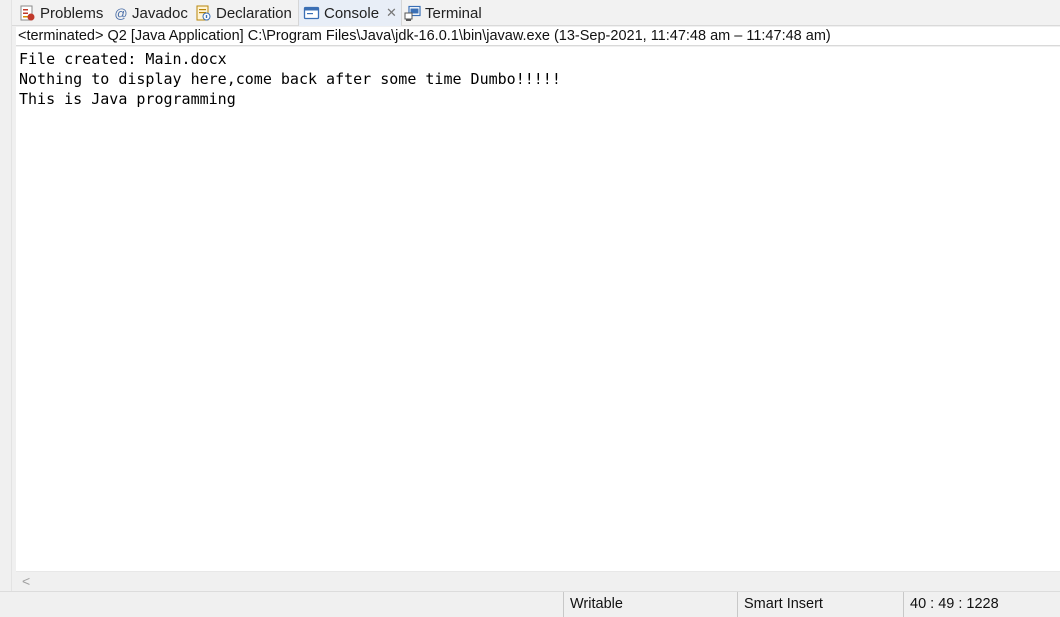 This screenshot has width=1060, height=617. What do you see at coordinates (596, 604) in the screenshot?
I see `writable-label: Writable` at bounding box center [596, 604].